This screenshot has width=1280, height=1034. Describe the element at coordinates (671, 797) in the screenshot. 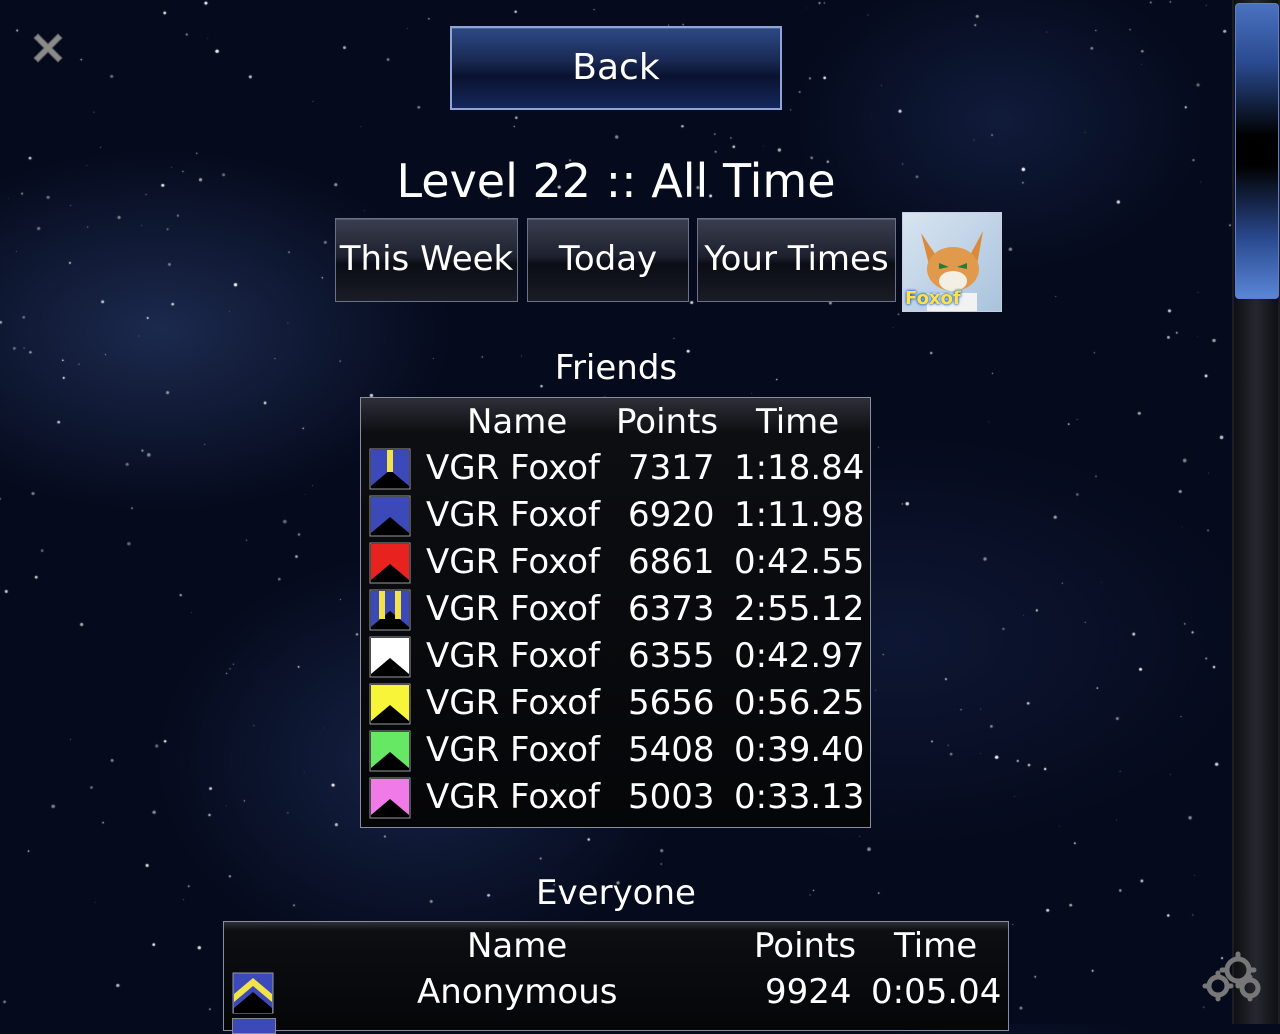

I see `player-points: 5003` at that location.